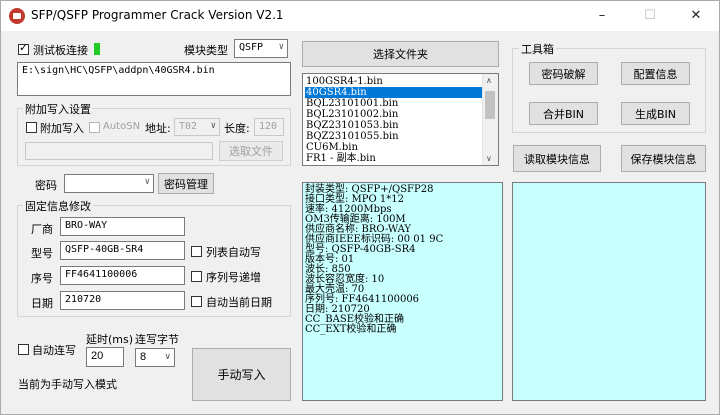  What do you see at coordinates (122, 275) in the screenshot?
I see `serial-field: FF4641100006` at bounding box center [122, 275].